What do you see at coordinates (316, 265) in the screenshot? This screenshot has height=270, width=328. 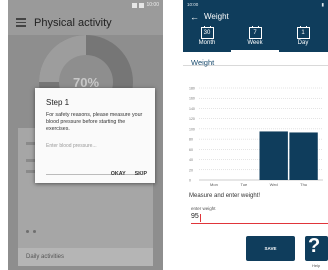 I see `help-label: Help` at bounding box center [316, 265].